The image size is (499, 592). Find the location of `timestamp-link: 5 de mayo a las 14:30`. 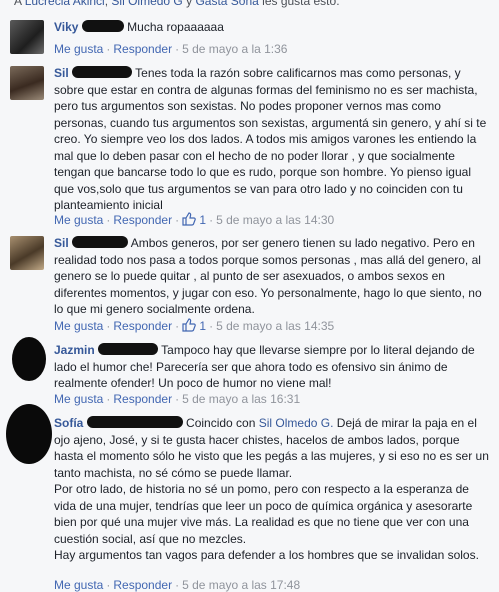

timestamp-link: 5 de mayo a las 14:30 is located at coordinates (275, 220).